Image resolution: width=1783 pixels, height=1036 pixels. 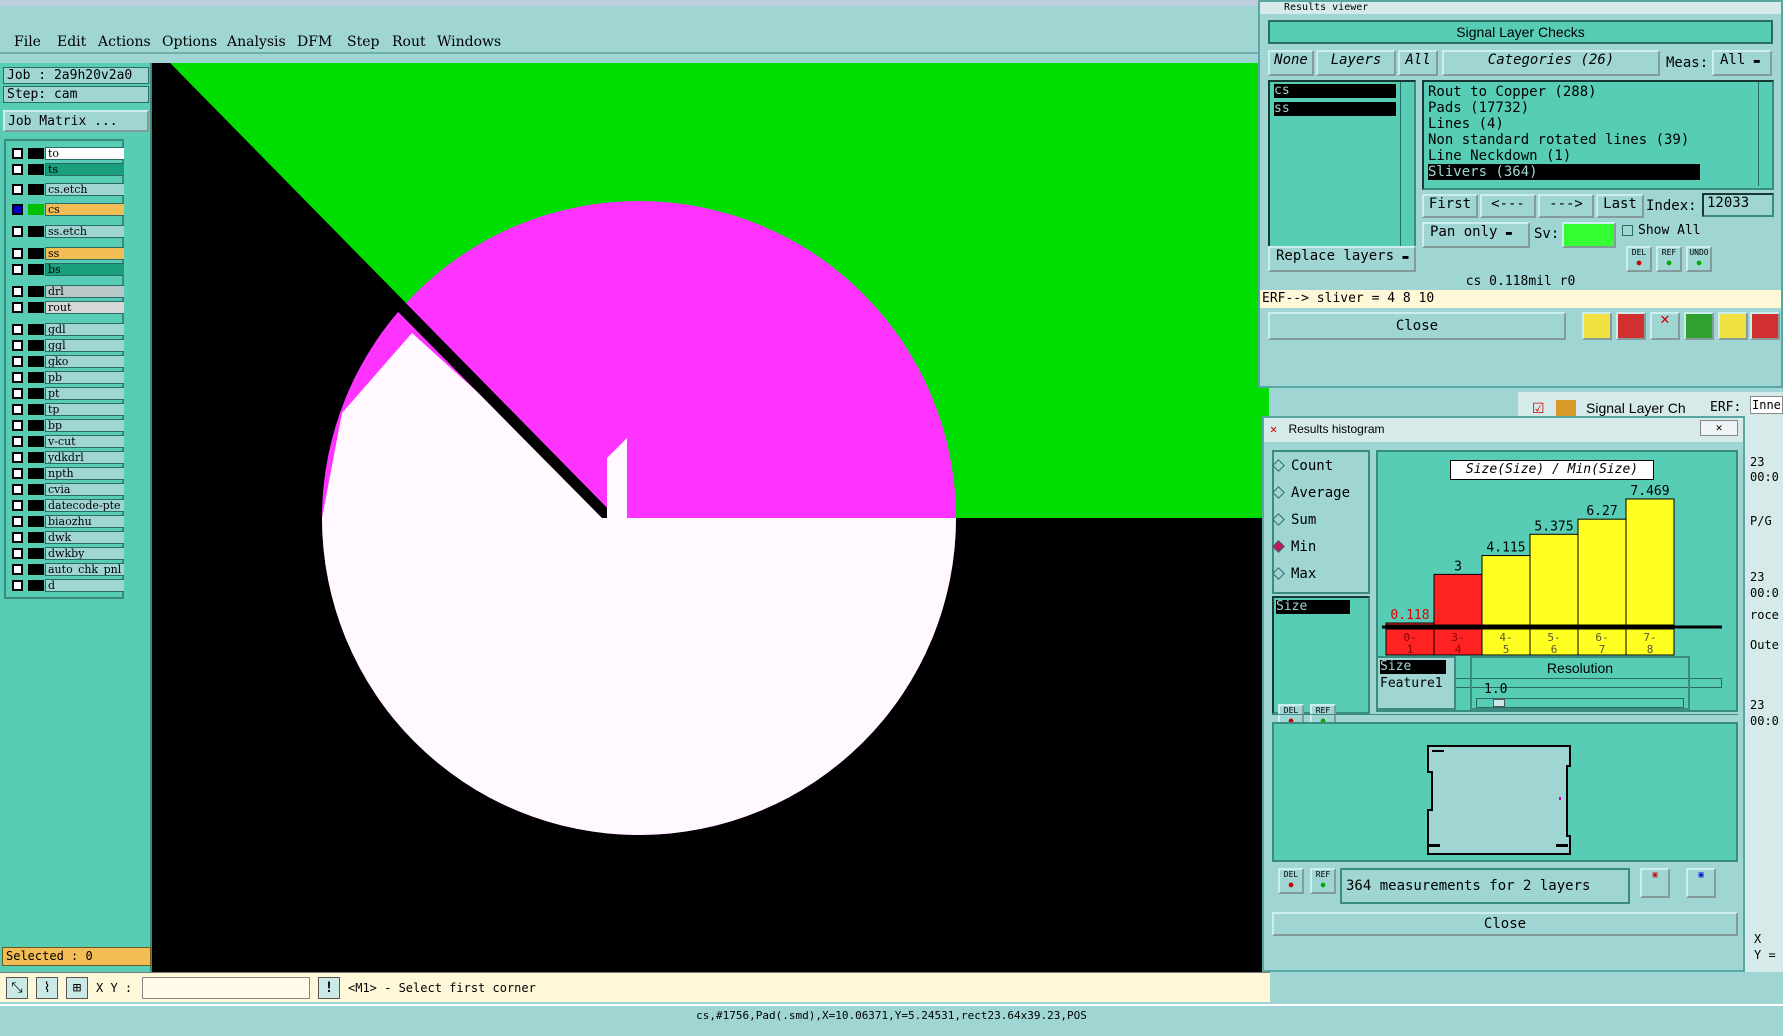 I want to click on layer-name: d, so click(x=87, y=585).